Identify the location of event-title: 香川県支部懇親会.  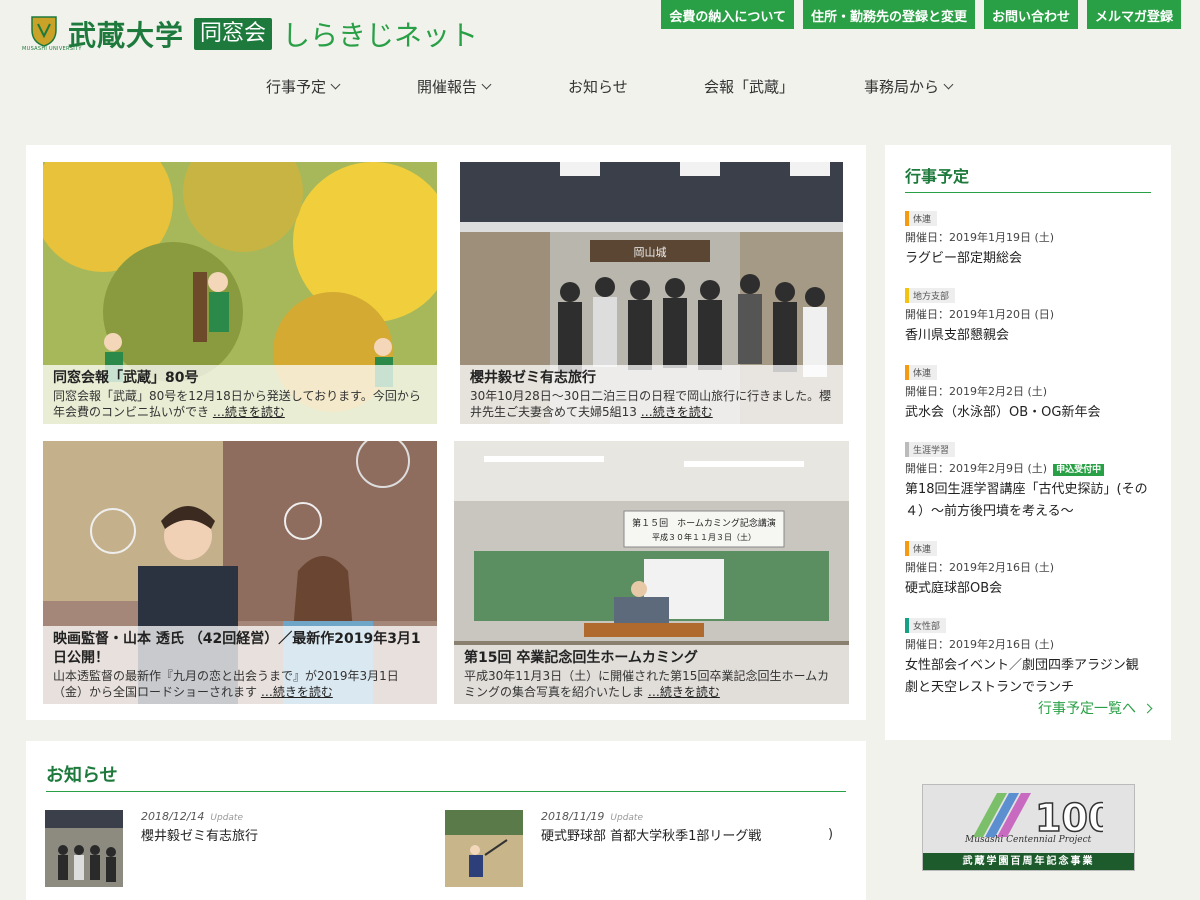
(957, 335).